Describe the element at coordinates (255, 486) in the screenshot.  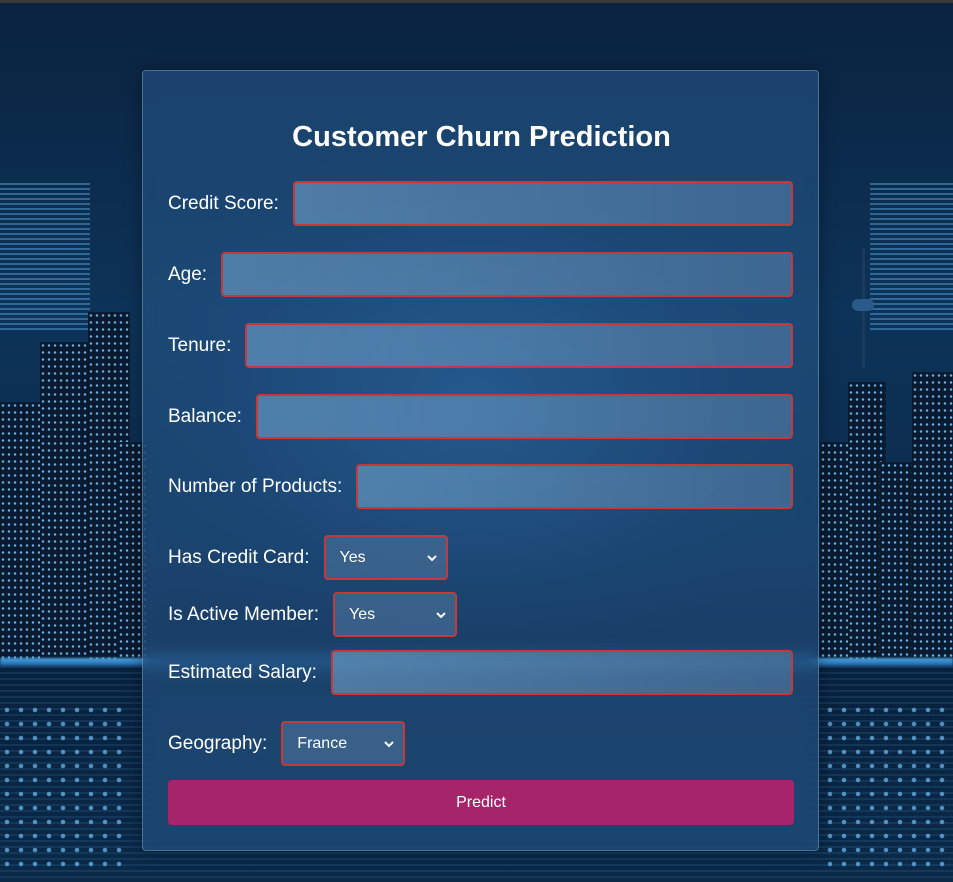
I see `num-products-label: Number of Products:` at that location.